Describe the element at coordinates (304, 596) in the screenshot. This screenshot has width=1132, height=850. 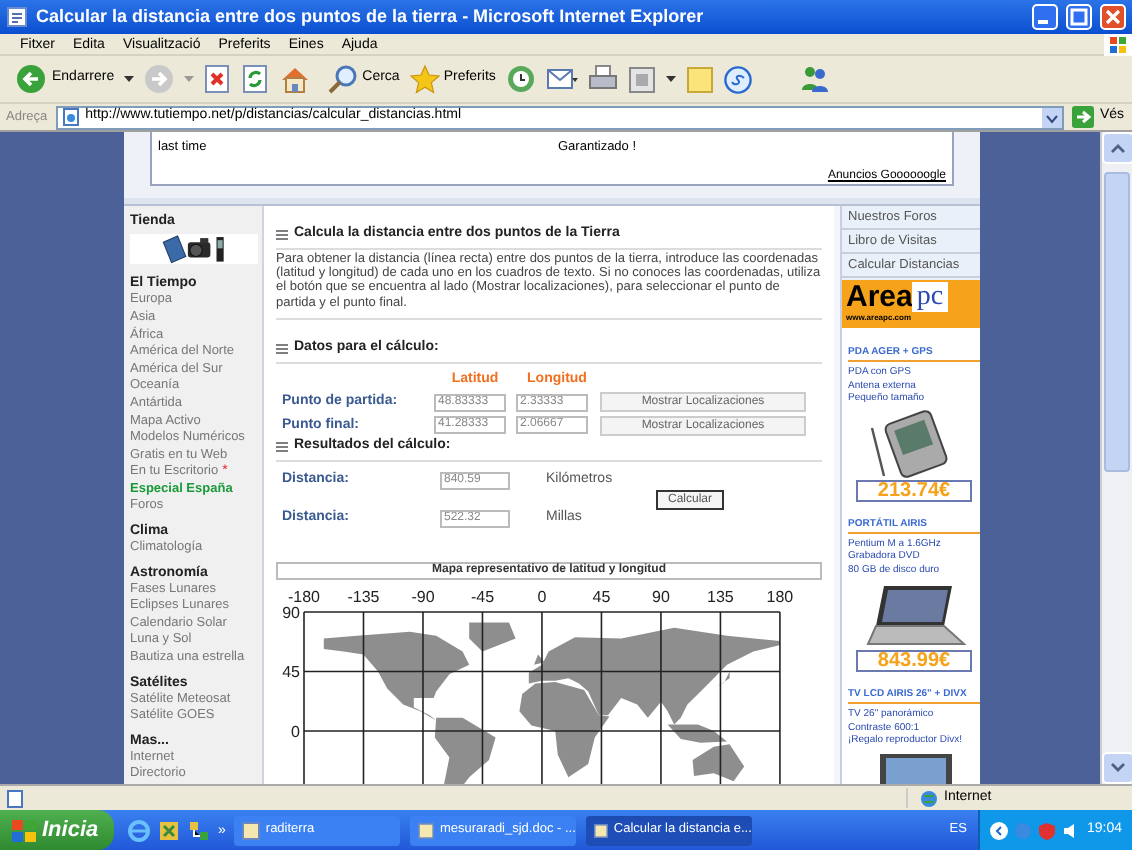
I see `longitude-label: -180` at that location.